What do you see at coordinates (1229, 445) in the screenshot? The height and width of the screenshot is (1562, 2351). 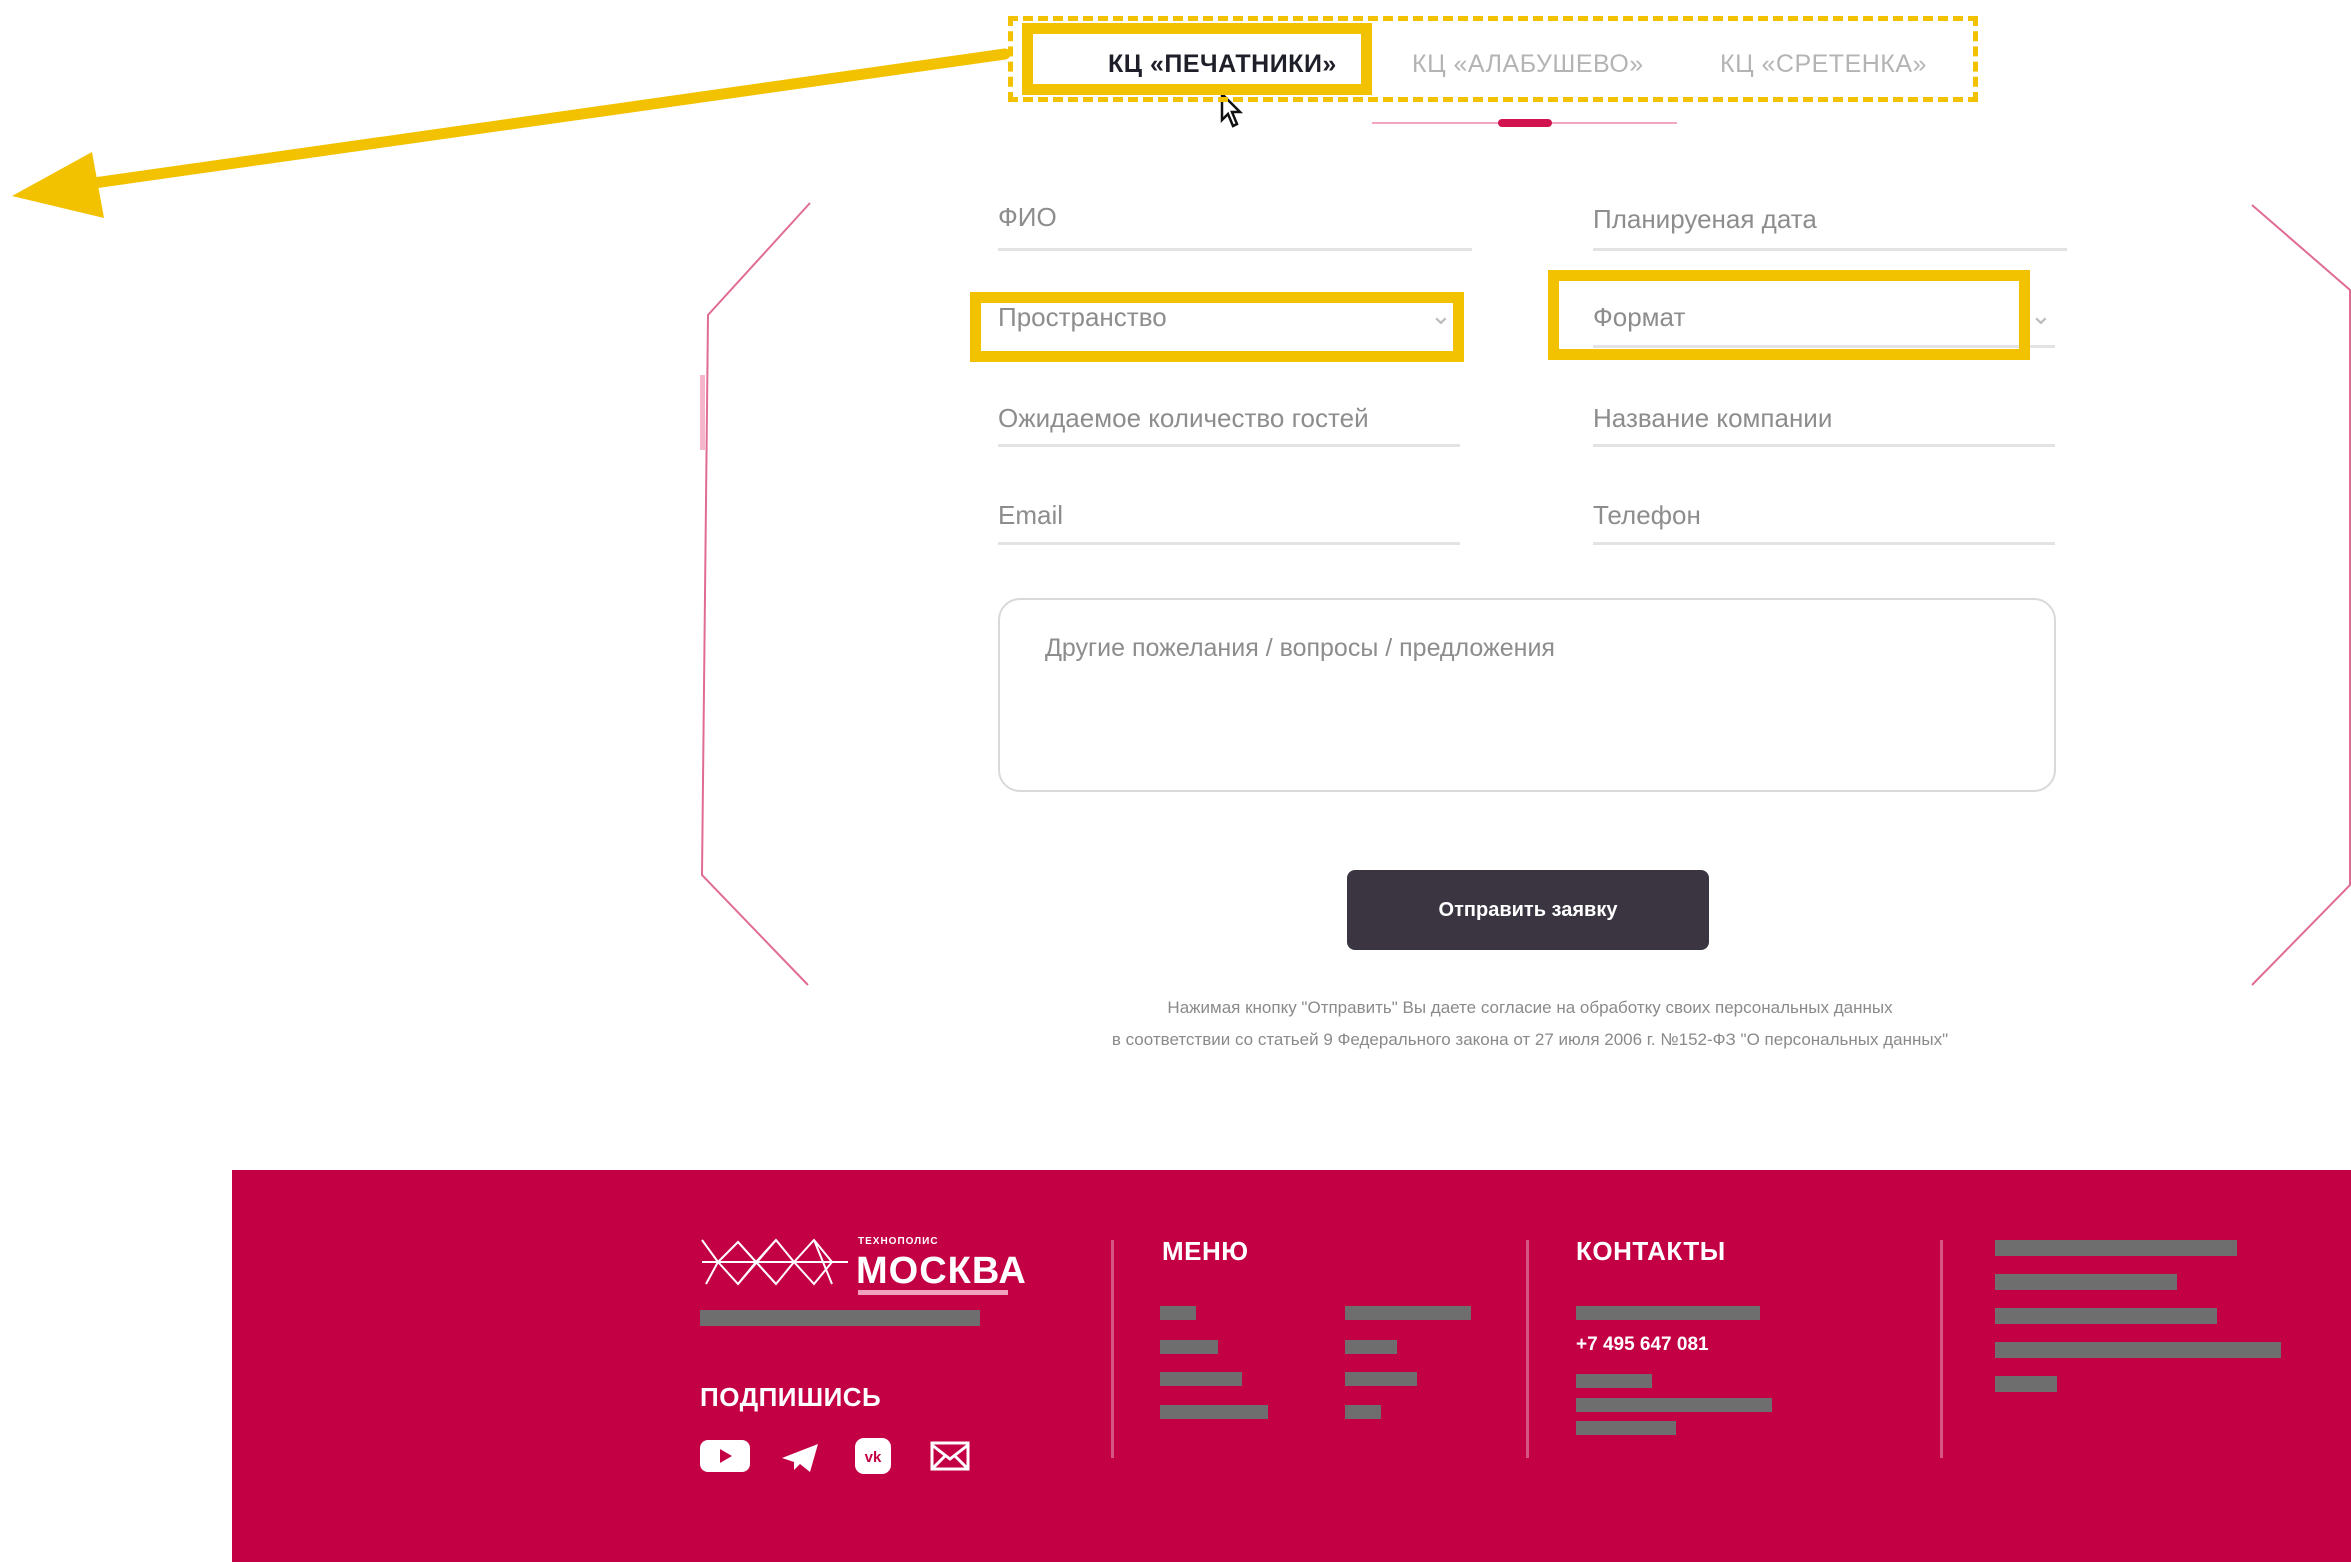 I see `guests-underline` at bounding box center [1229, 445].